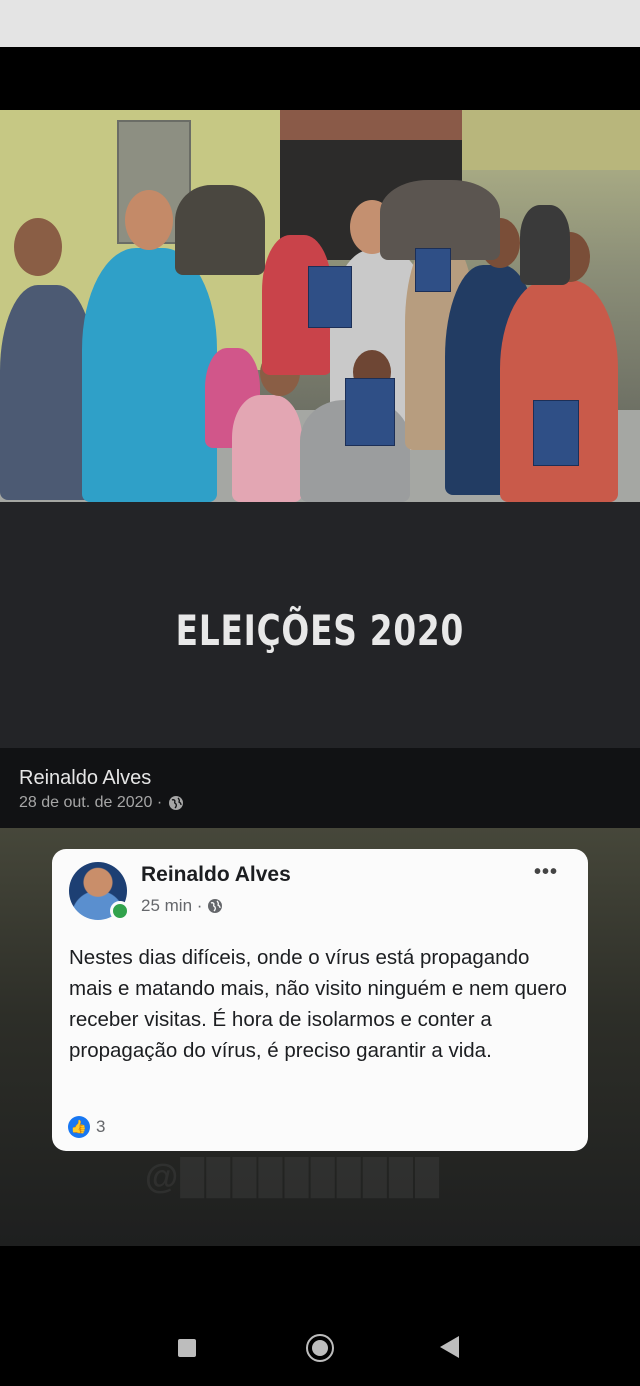  What do you see at coordinates (320, 1316) in the screenshot?
I see `navigation-bar` at bounding box center [320, 1316].